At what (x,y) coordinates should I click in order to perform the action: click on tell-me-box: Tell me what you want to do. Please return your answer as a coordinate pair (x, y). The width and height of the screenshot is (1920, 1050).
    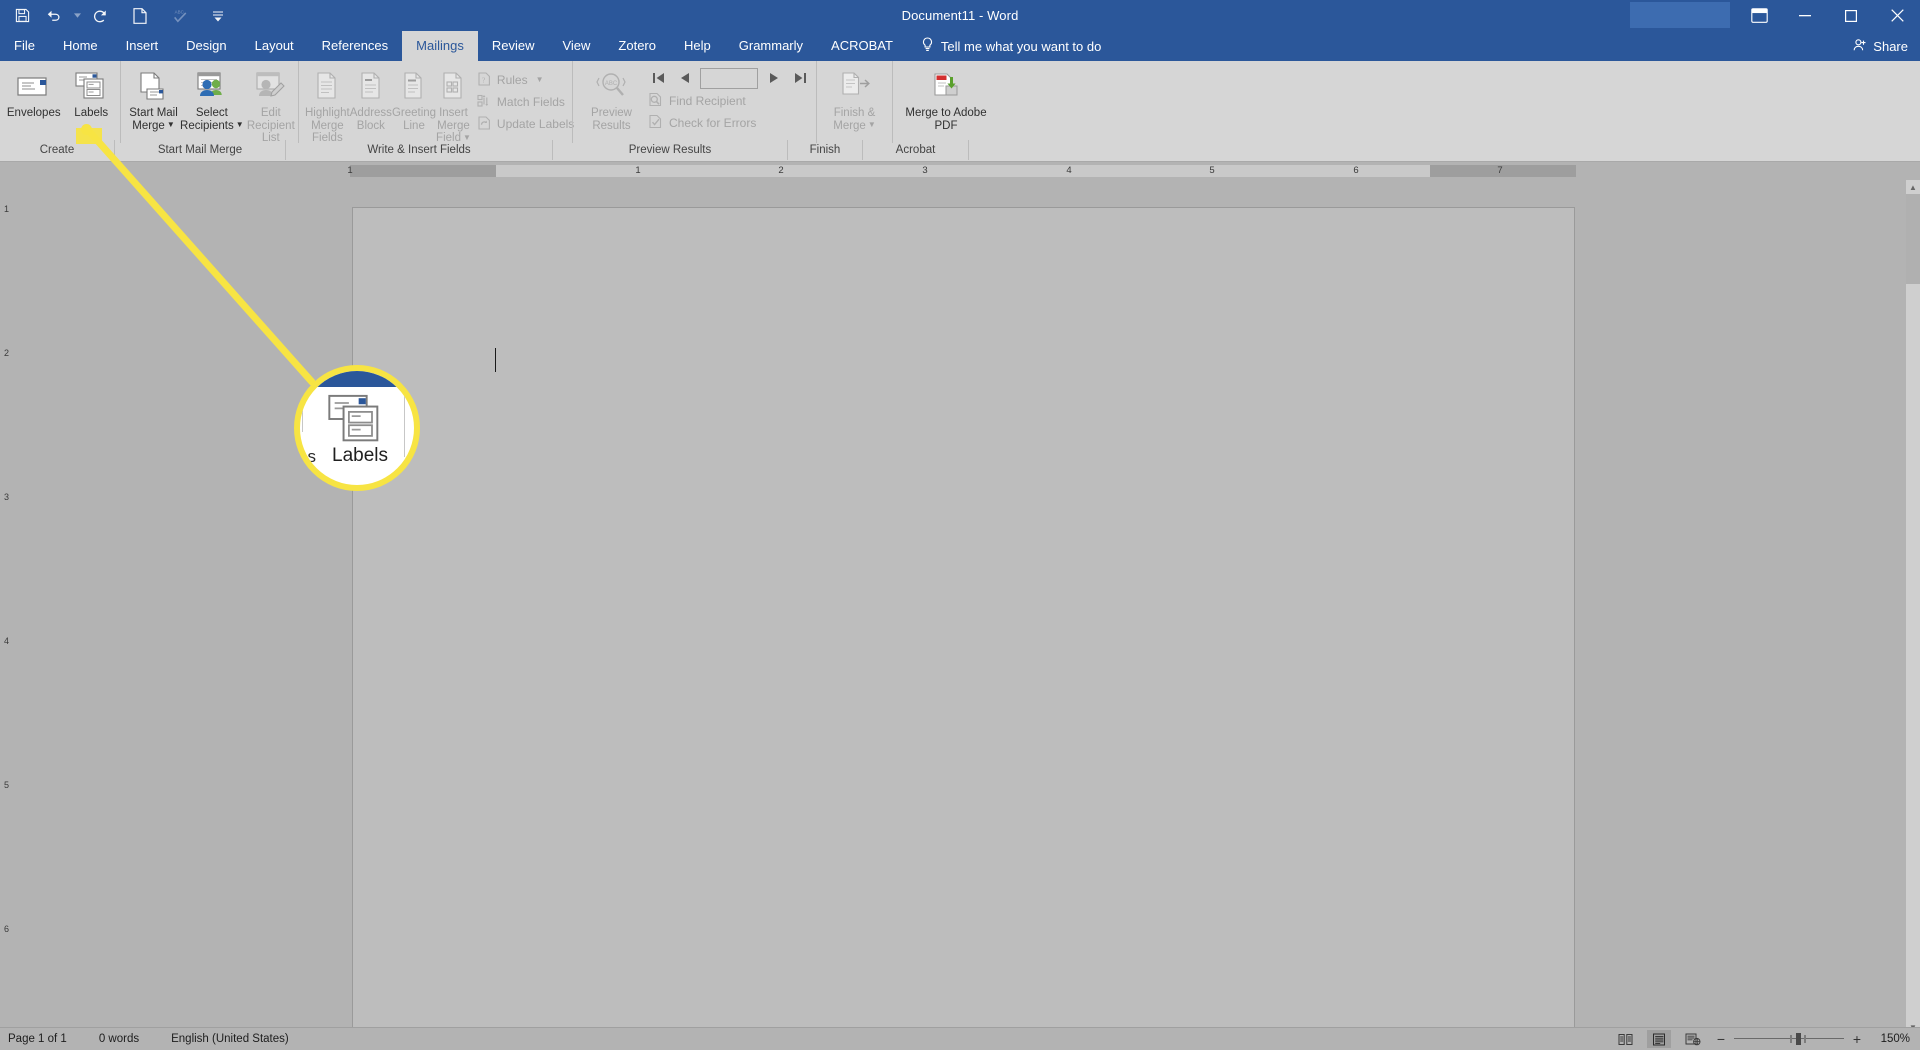
    Looking at the image, I should click on (1009, 46).